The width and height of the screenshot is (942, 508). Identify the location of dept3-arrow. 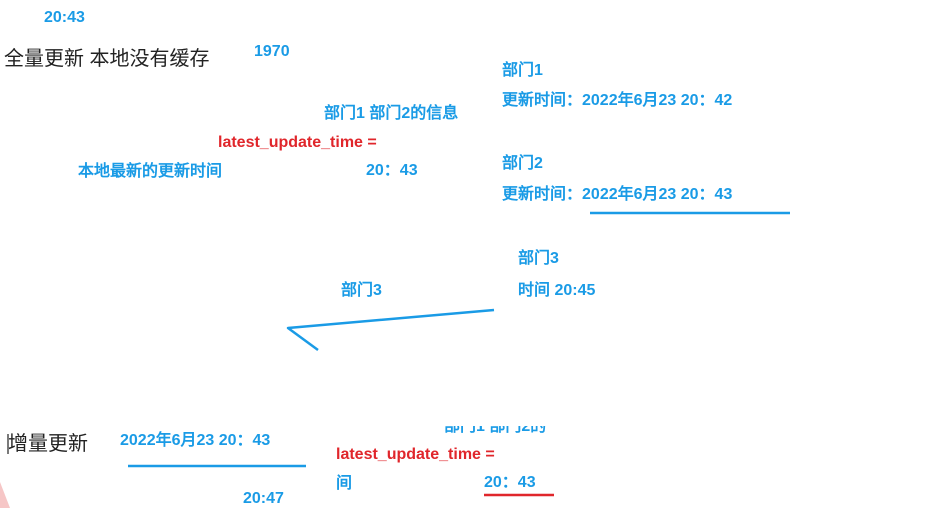
(390, 330).